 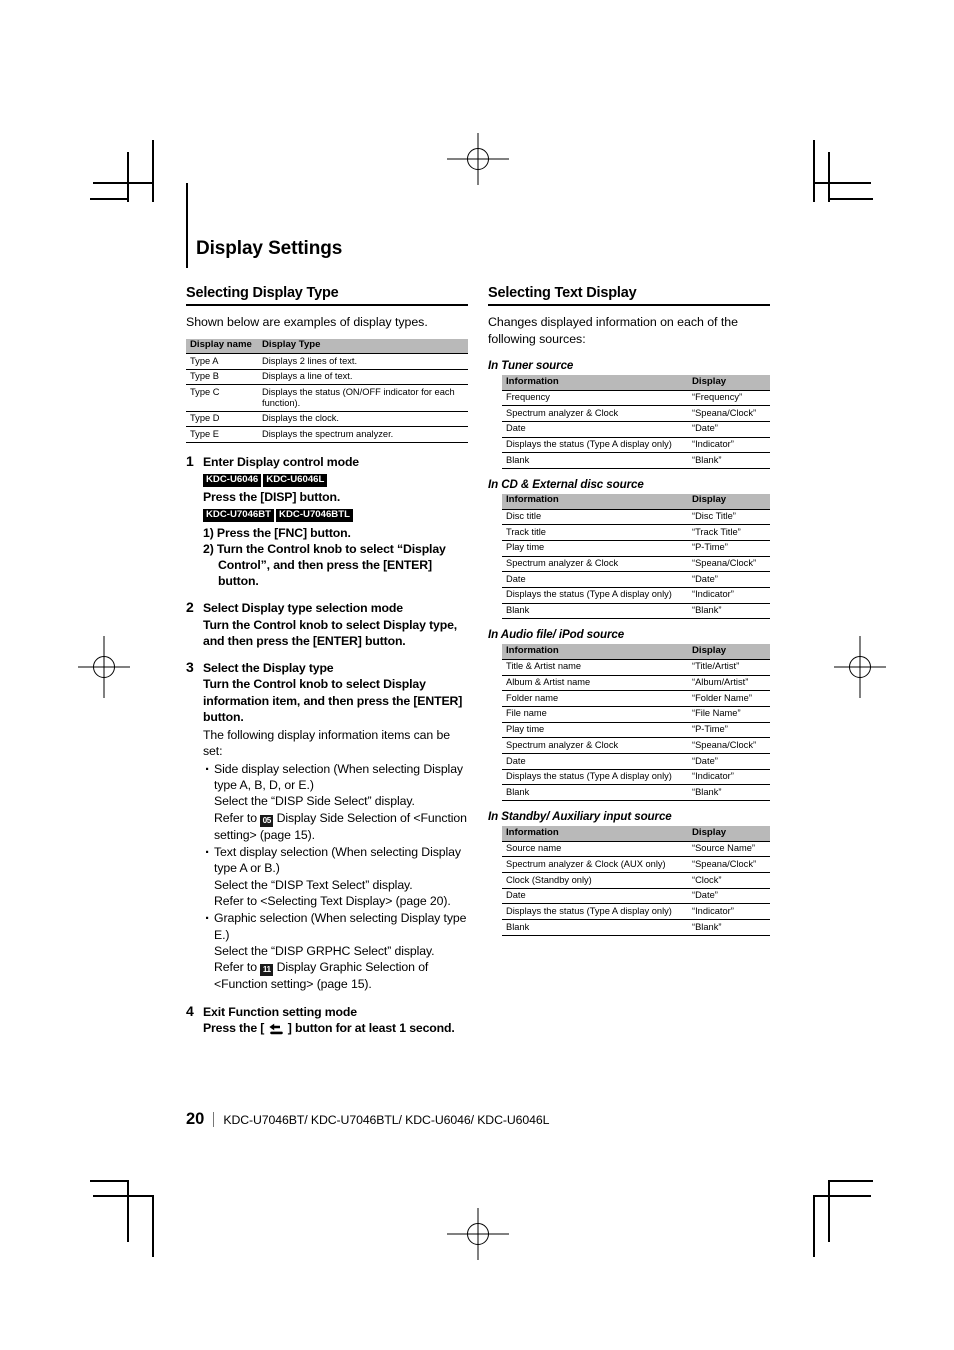 What do you see at coordinates (595, 683) in the screenshot?
I see `cell-information: Album & Artist name` at bounding box center [595, 683].